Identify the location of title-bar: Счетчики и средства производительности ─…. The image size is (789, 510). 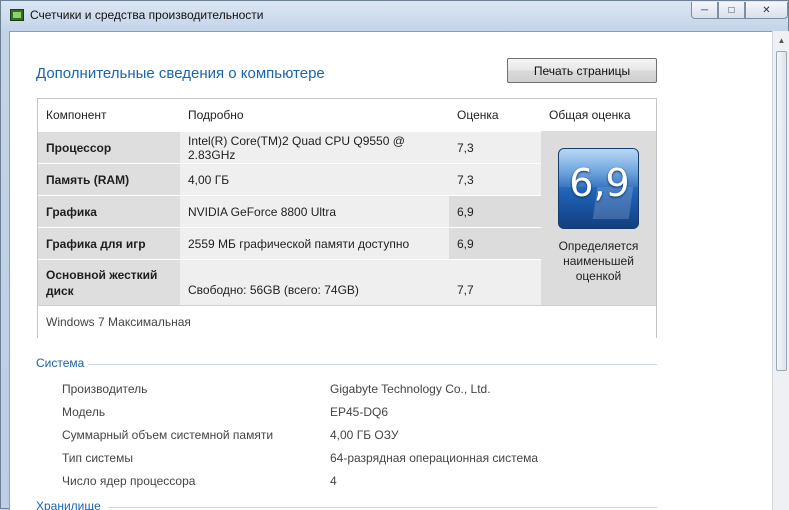
(394, 15).